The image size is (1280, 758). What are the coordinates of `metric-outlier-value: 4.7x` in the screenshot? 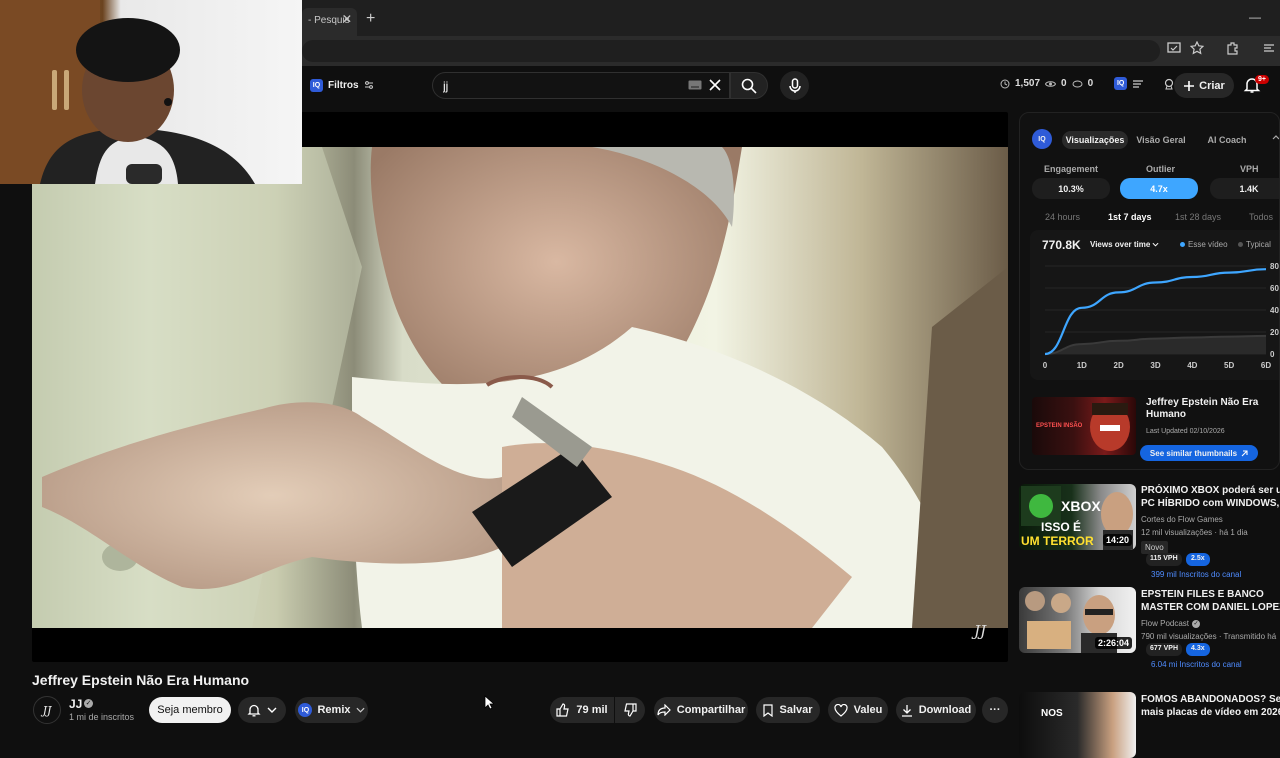 It's located at (1159, 188).